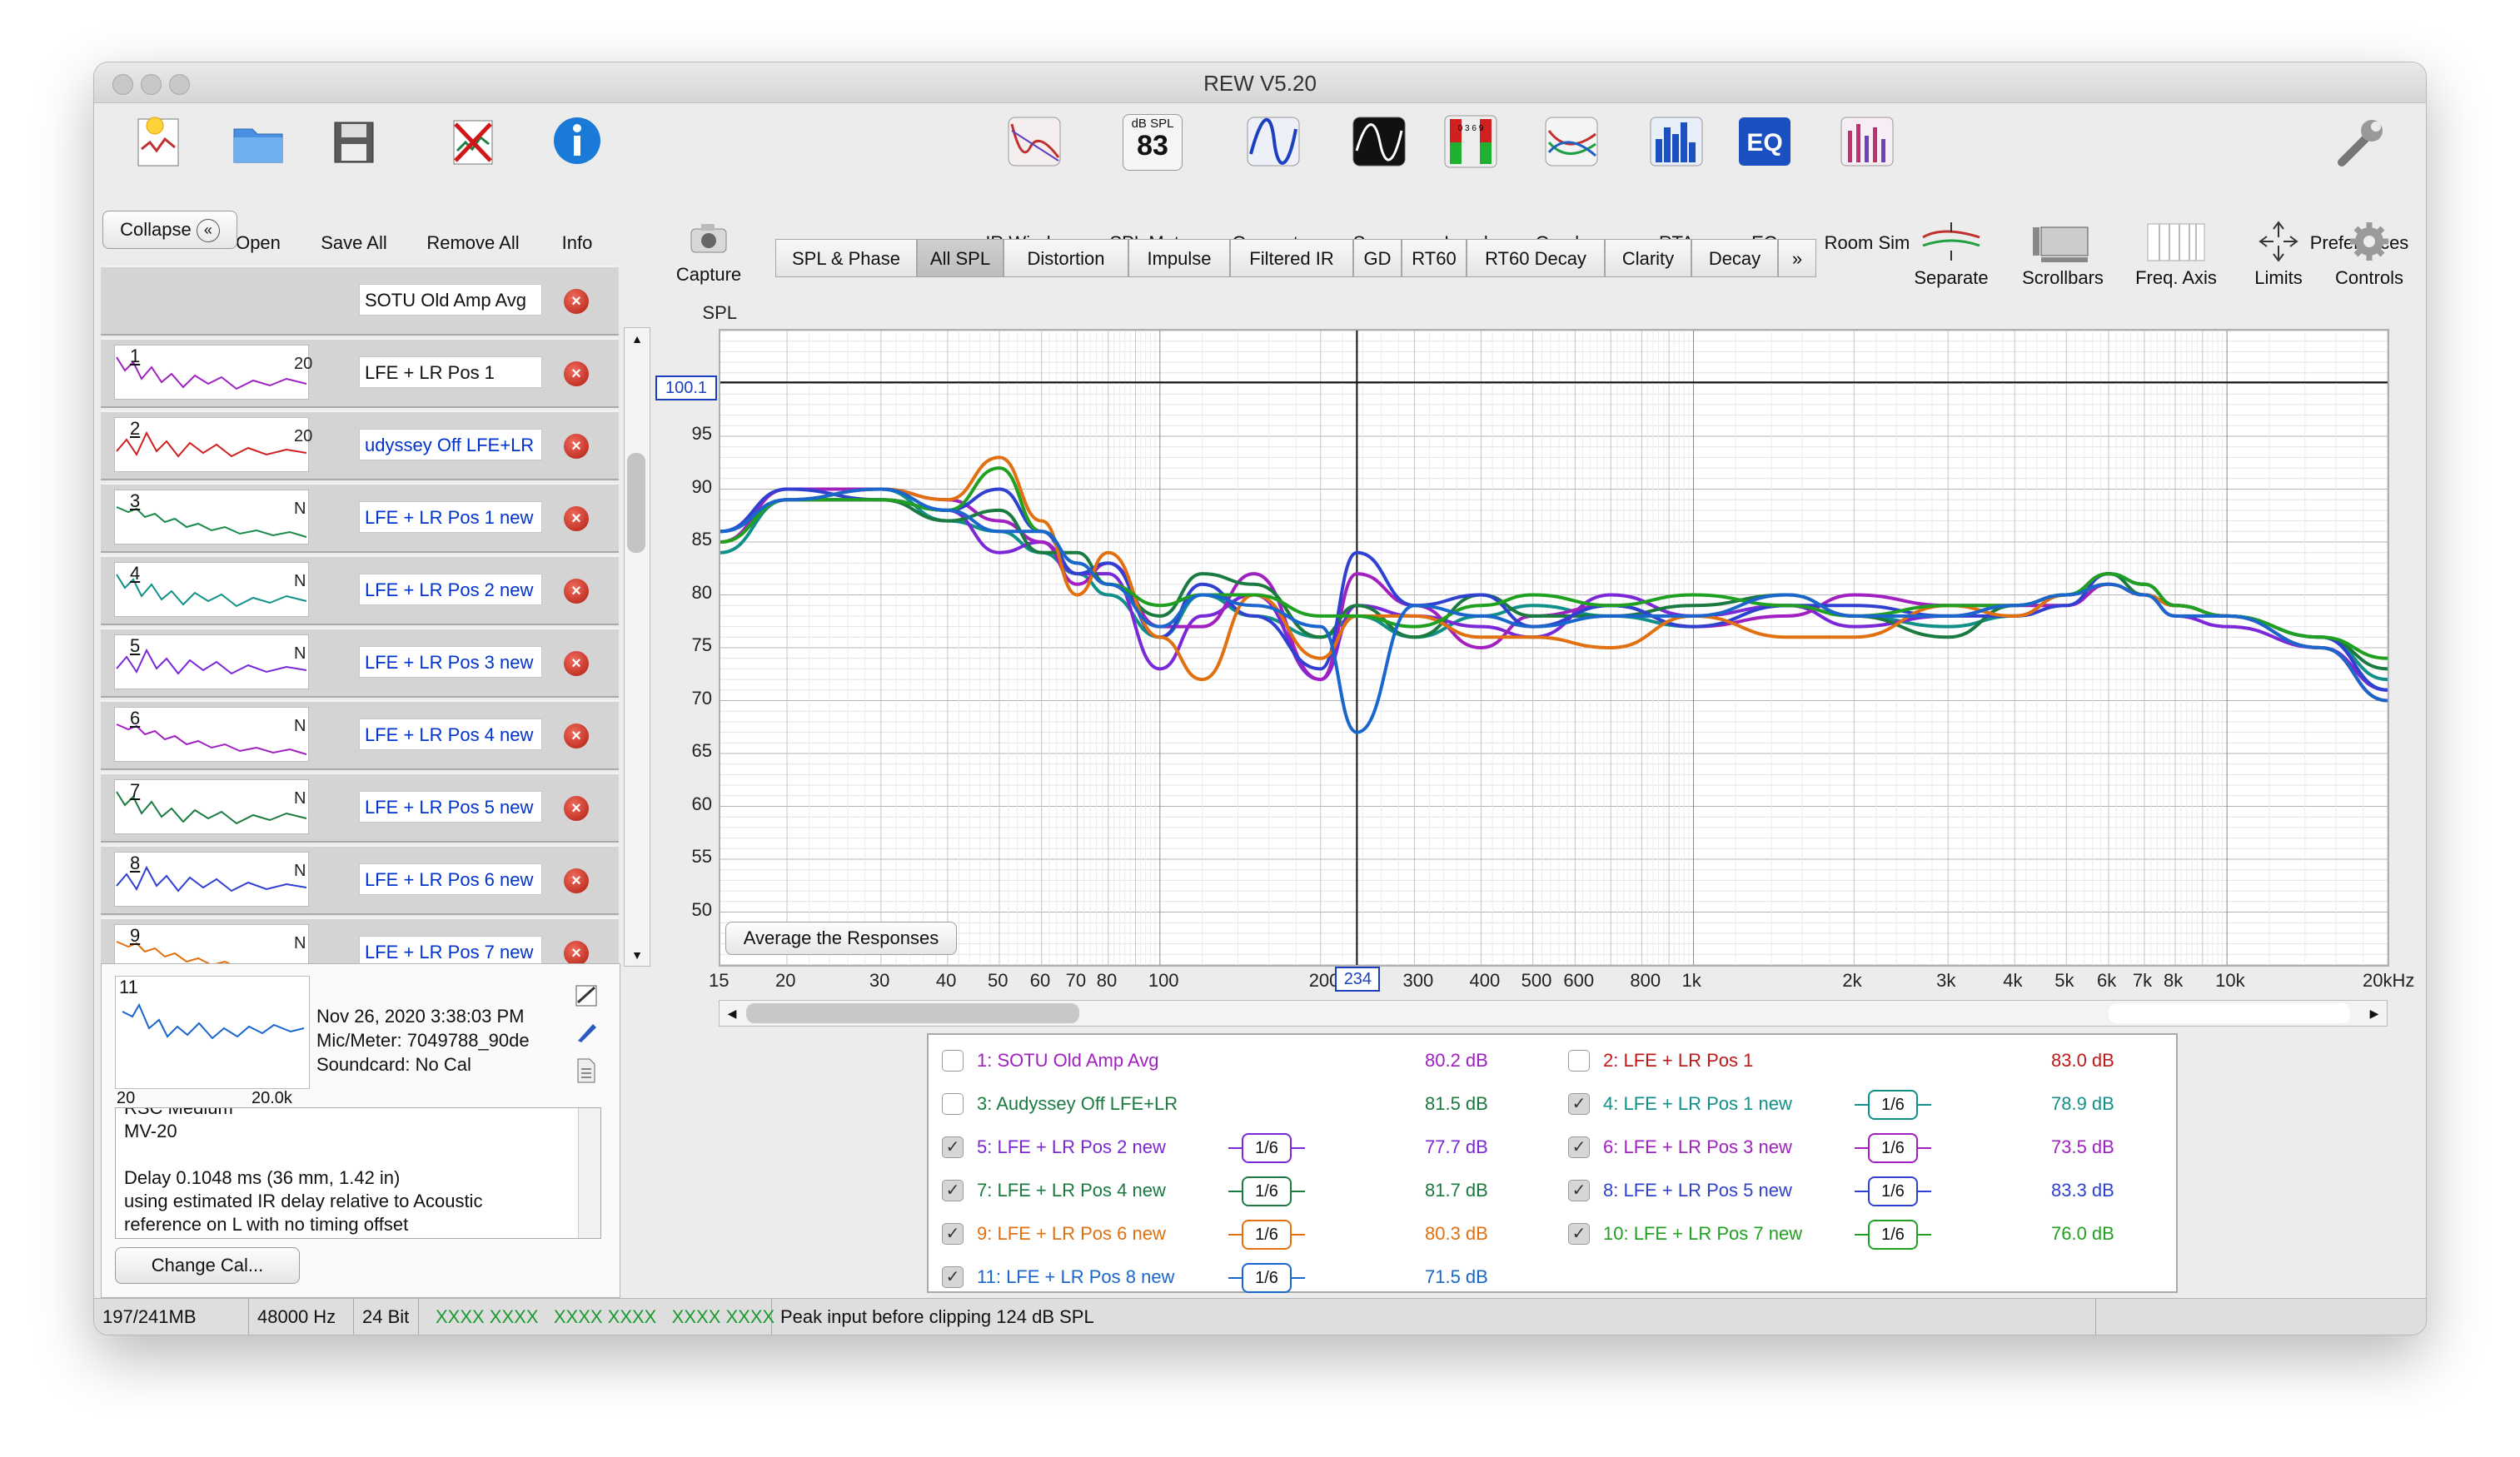  Describe the element at coordinates (2374, 1013) in the screenshot. I see `scroll-right-arrow-icon: ▶` at that location.